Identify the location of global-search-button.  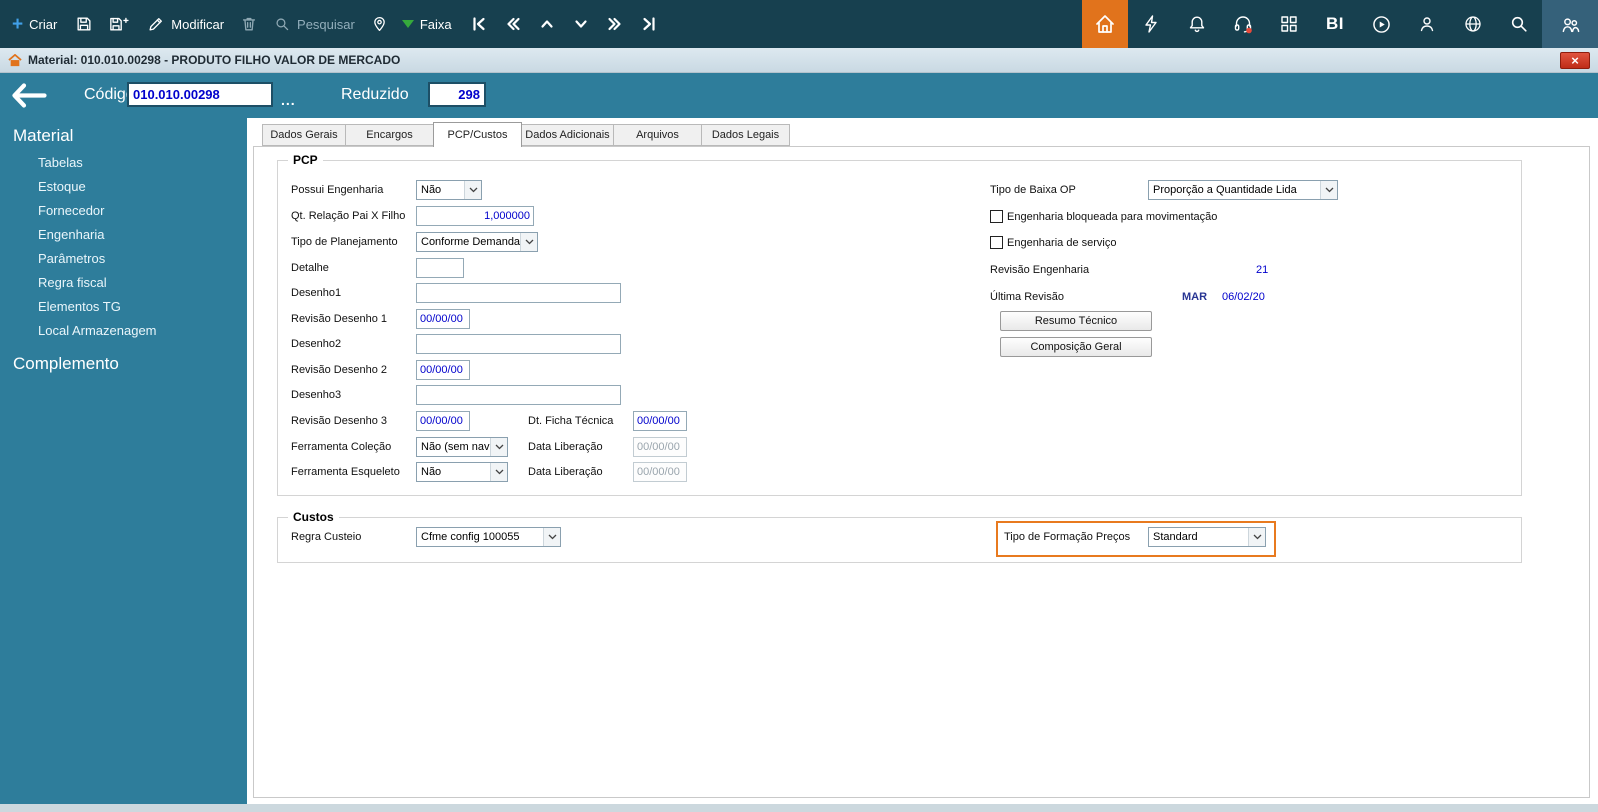
(1519, 24).